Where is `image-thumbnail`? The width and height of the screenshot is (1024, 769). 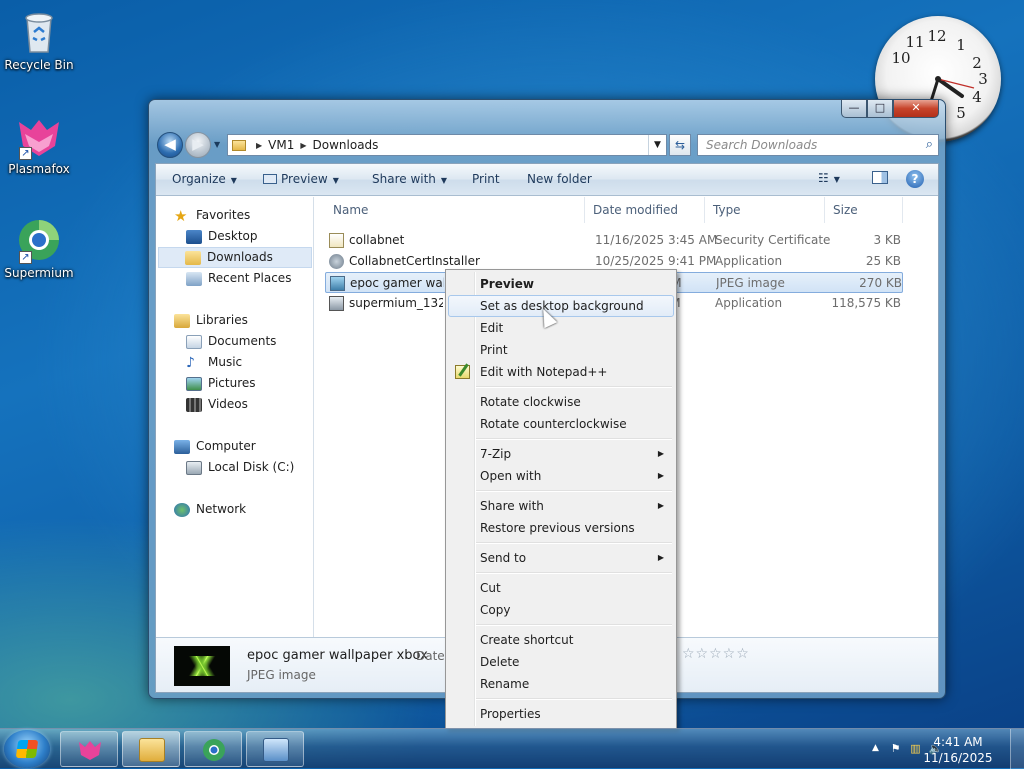 image-thumbnail is located at coordinates (202, 666).